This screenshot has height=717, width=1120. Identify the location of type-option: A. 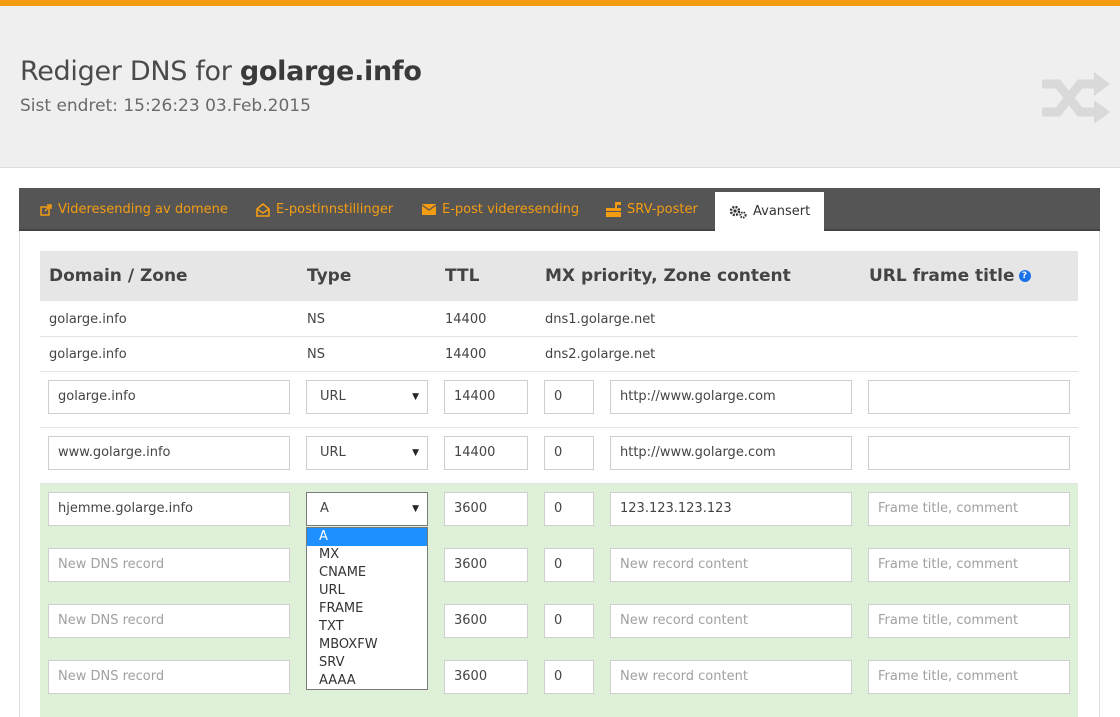
(367, 537).